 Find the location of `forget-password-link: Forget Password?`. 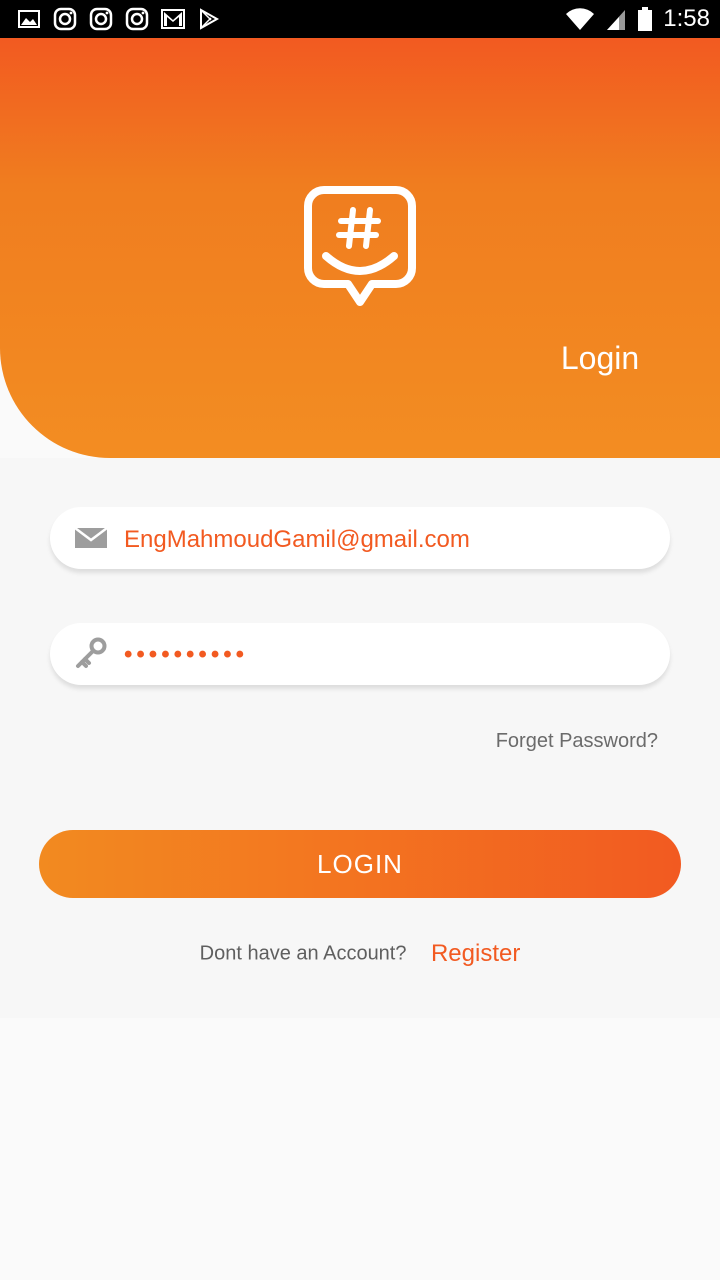

forget-password-link: Forget Password? is located at coordinates (577, 741).